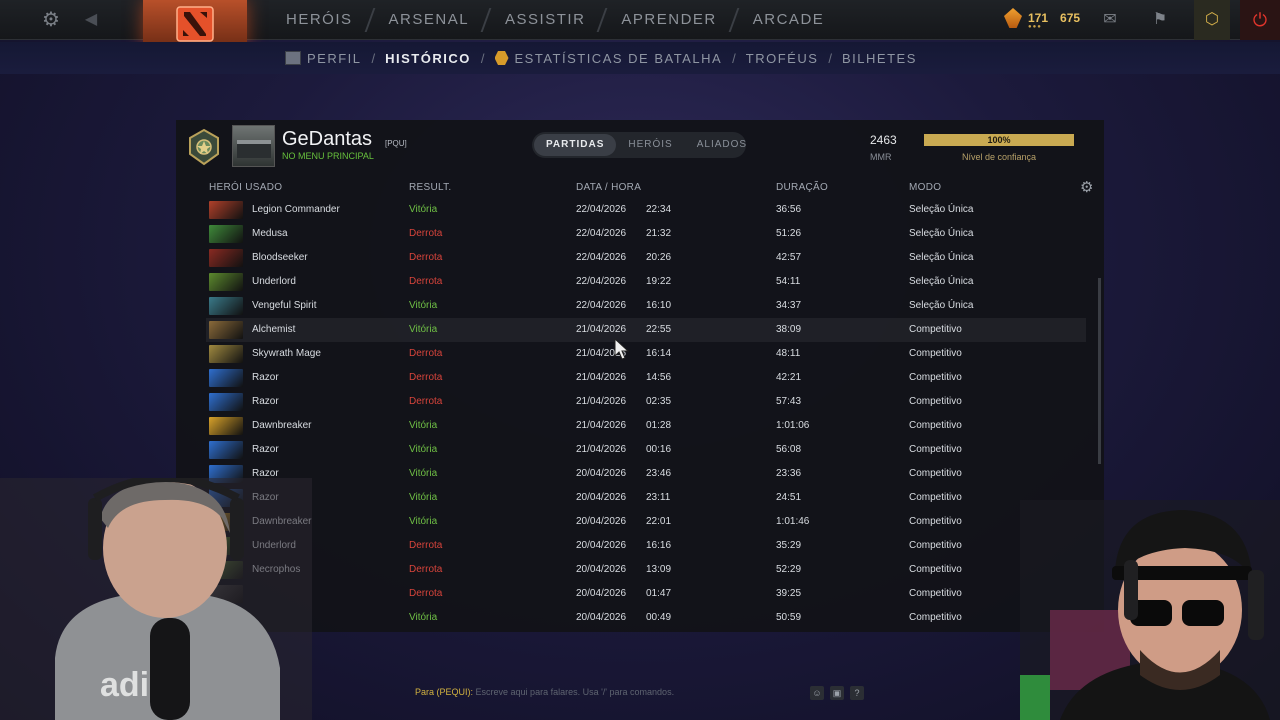 Image resolution: width=1280 pixels, height=720 pixels. What do you see at coordinates (650, 145) in the screenshot?
I see `tab-herois: HERÓIS` at bounding box center [650, 145].